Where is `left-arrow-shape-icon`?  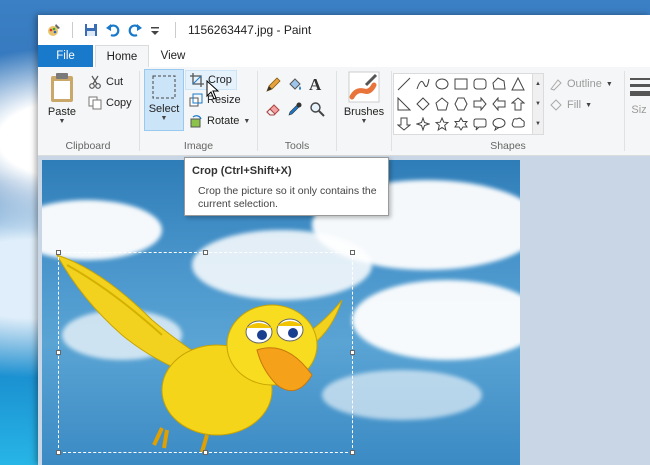
left-arrow-shape-icon is located at coordinates (498, 104).